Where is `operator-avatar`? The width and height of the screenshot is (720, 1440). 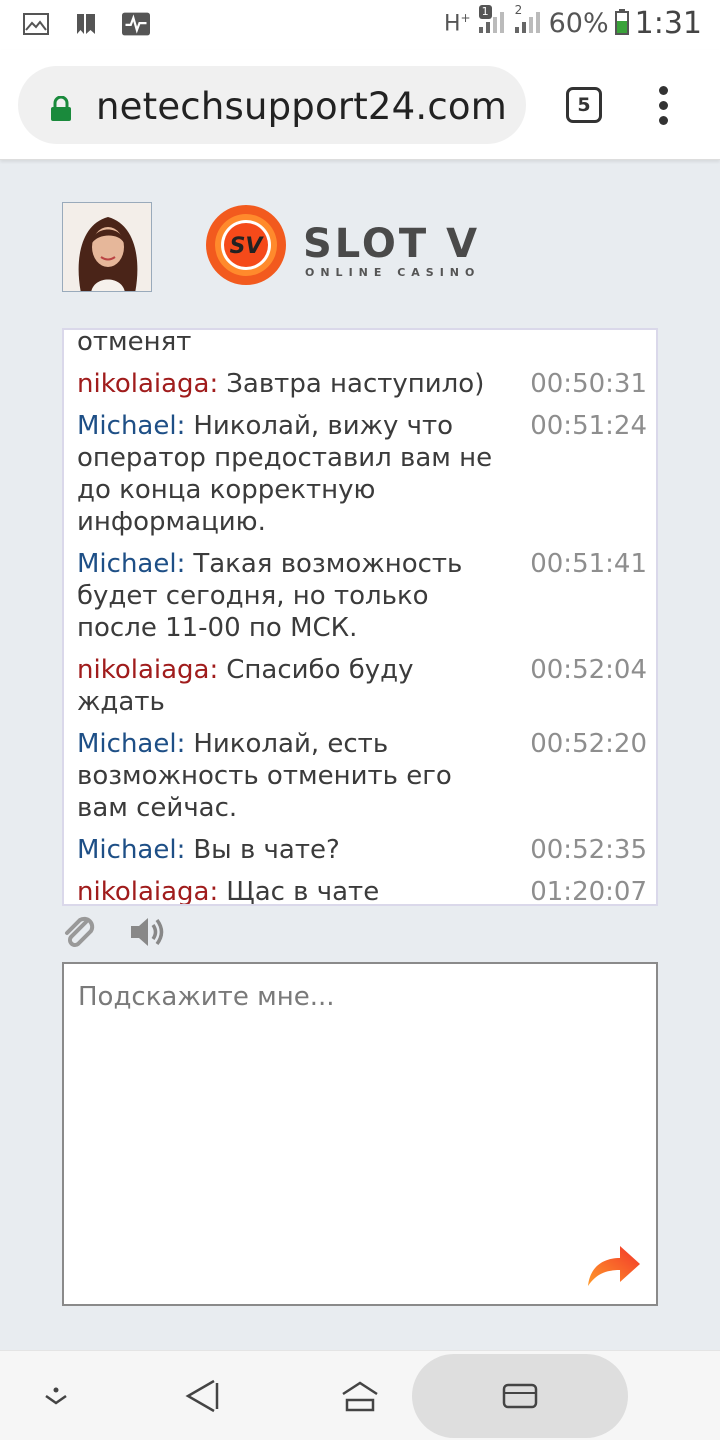
operator-avatar is located at coordinates (107, 247).